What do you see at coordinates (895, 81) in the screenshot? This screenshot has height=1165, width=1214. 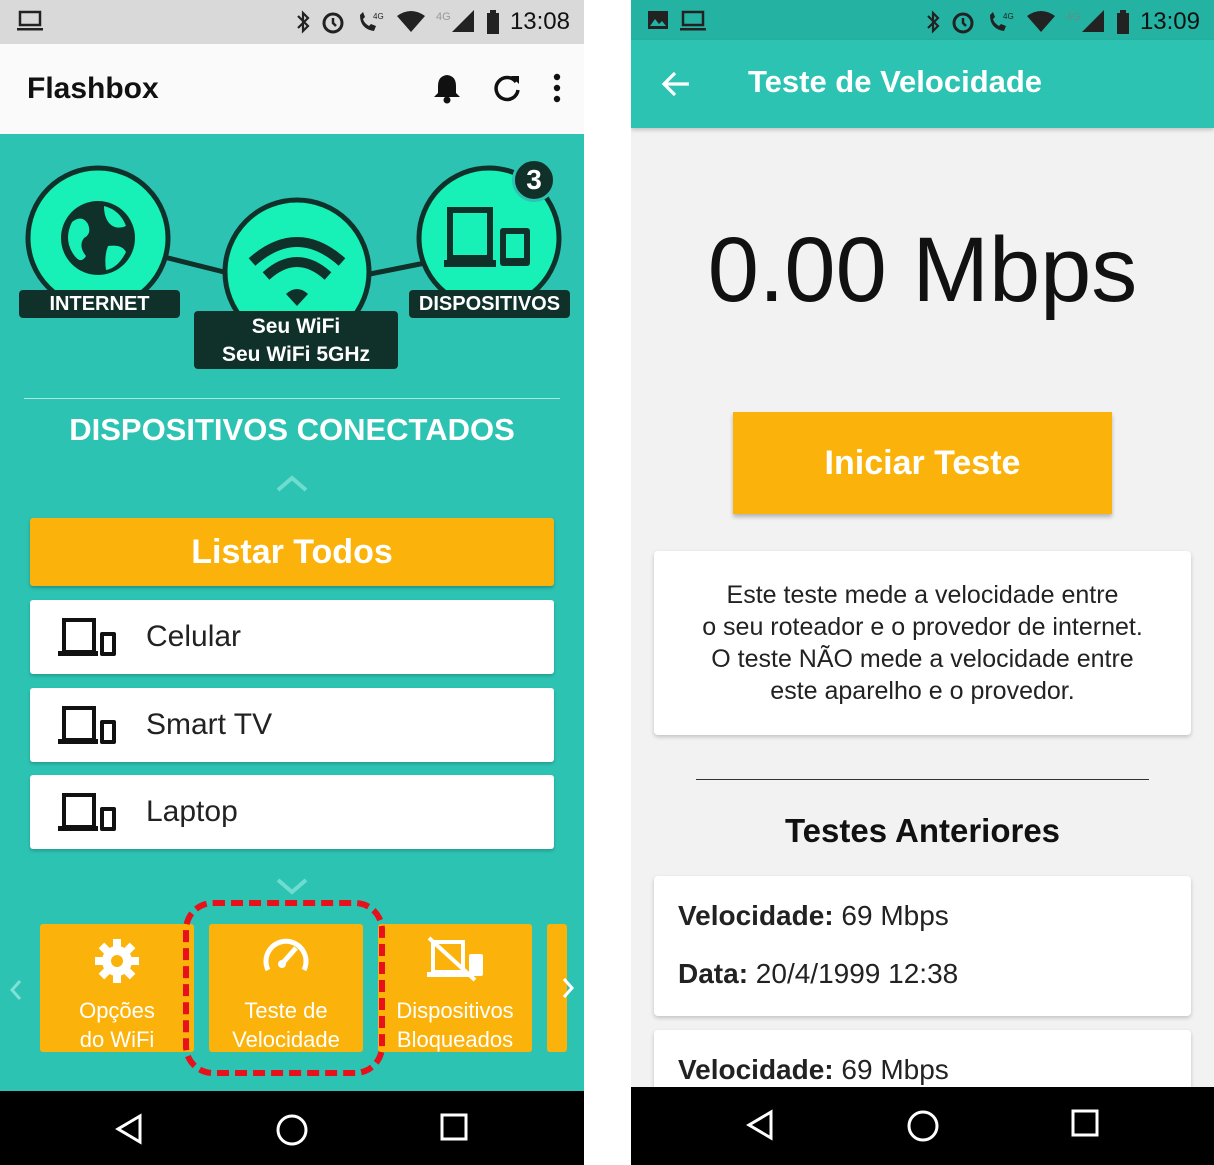 I see `screen-title: Teste de Velocidade` at bounding box center [895, 81].